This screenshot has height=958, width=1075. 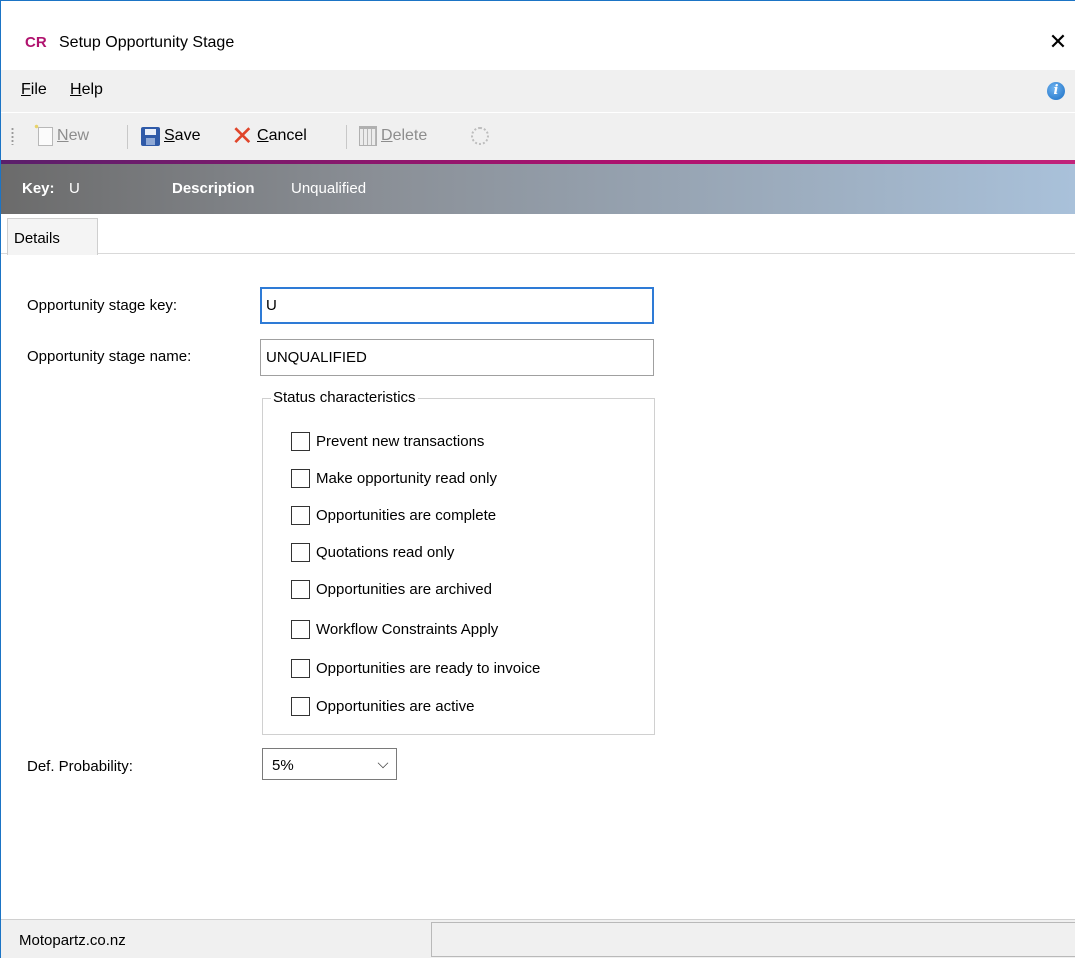 What do you see at coordinates (428, 668) in the screenshot?
I see `checkbox-label: Opportunities are ready to invoice` at bounding box center [428, 668].